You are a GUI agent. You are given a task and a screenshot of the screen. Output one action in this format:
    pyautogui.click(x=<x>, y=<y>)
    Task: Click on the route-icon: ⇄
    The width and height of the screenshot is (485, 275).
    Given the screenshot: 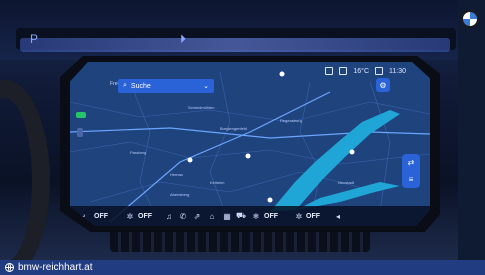 What is the action you would take?
    pyautogui.click(x=411, y=162)
    